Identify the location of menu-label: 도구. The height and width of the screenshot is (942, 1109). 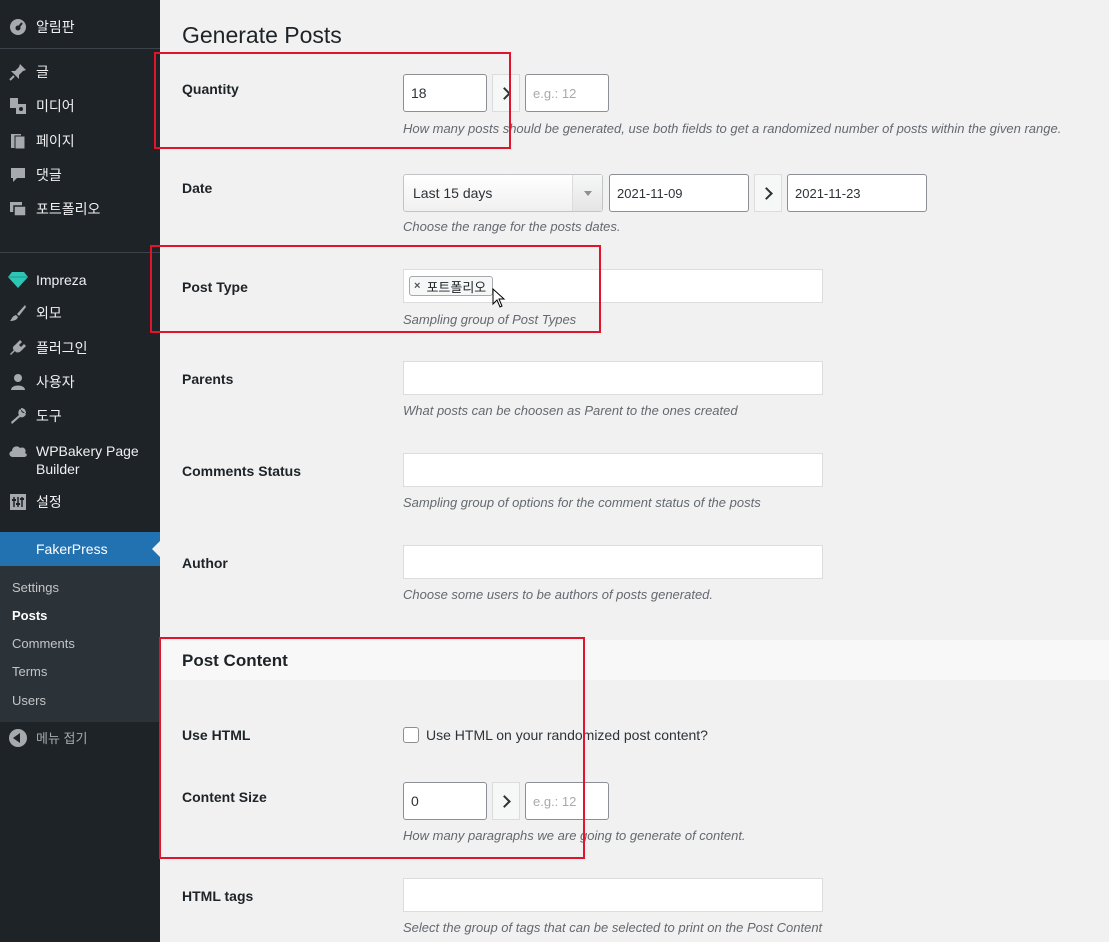
(49, 416).